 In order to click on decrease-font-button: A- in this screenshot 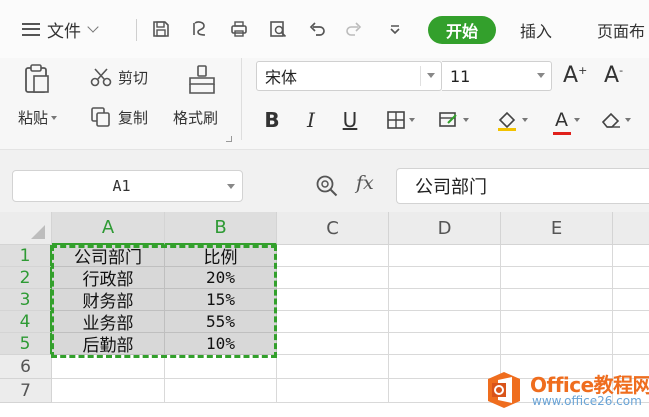, I will do `click(613, 75)`.